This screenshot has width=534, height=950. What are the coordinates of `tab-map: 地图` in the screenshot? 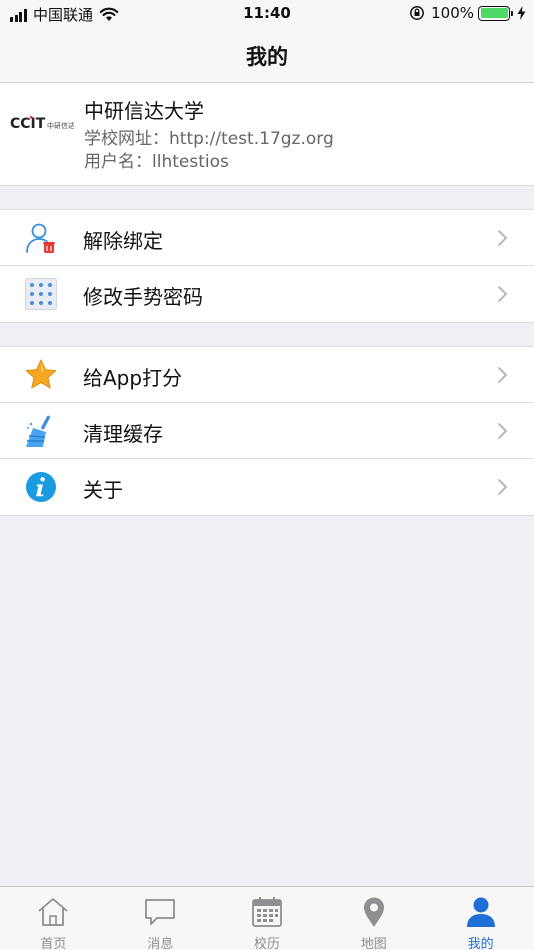 It's located at (373, 918).